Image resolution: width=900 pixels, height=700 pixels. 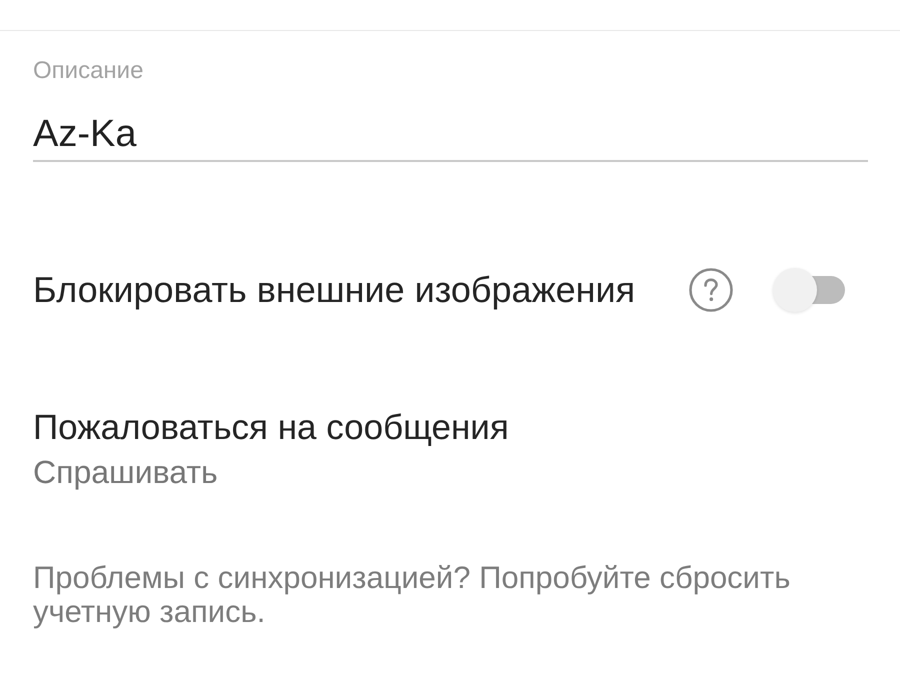 I want to click on field-label: Описание, so click(x=88, y=71).